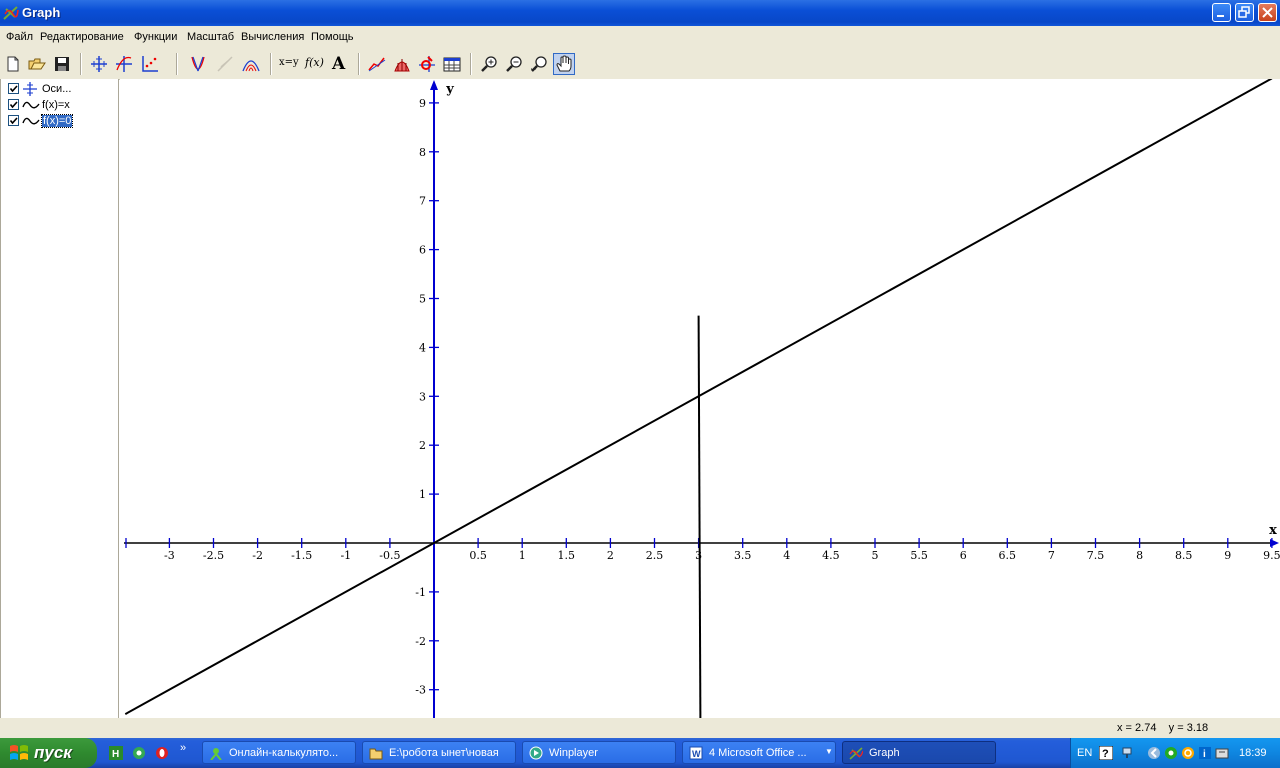 The height and width of the screenshot is (768, 1280). Describe the element at coordinates (1188, 753) in the screenshot. I see `update-icon` at that location.